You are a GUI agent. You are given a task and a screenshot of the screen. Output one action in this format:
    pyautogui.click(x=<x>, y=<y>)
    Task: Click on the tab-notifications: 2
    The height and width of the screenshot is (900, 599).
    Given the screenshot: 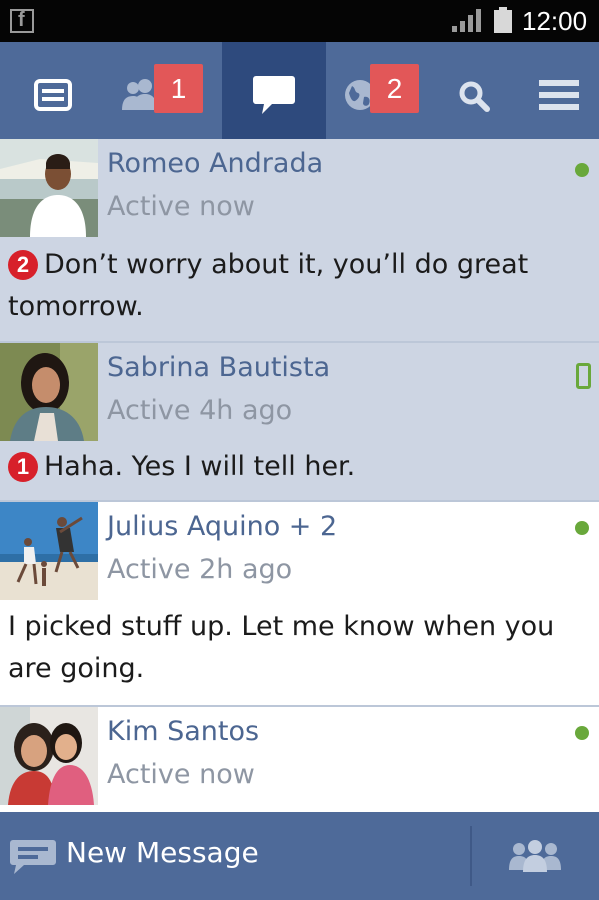 What is the action you would take?
    pyautogui.click(x=379, y=90)
    